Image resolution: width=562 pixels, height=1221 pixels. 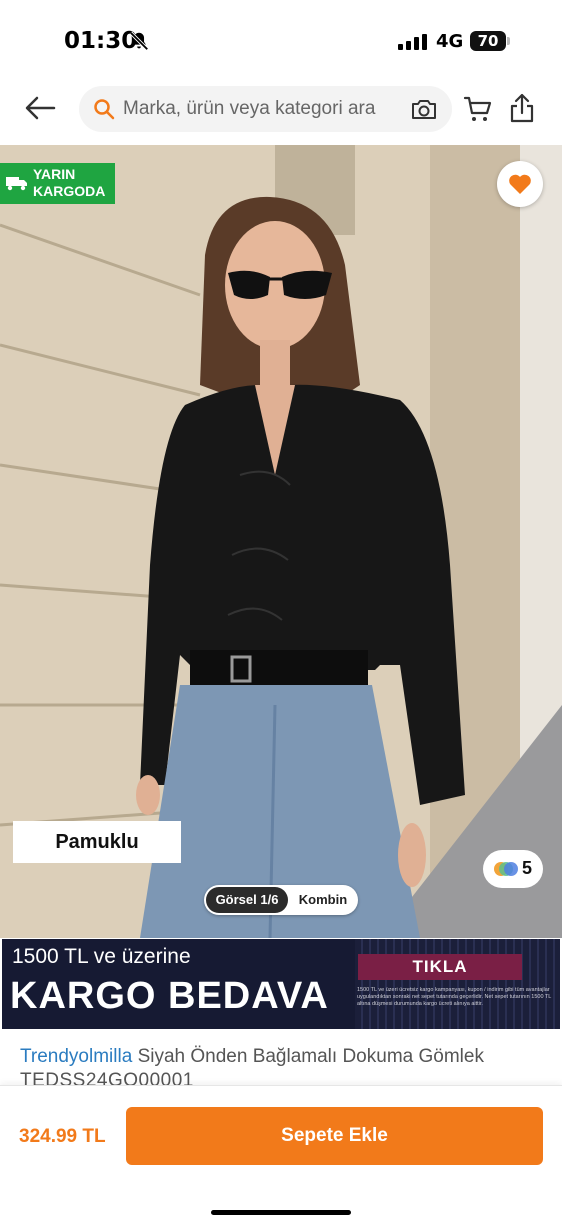 What do you see at coordinates (62, 1136) in the screenshot?
I see `price: 324.99 TL` at bounding box center [62, 1136].